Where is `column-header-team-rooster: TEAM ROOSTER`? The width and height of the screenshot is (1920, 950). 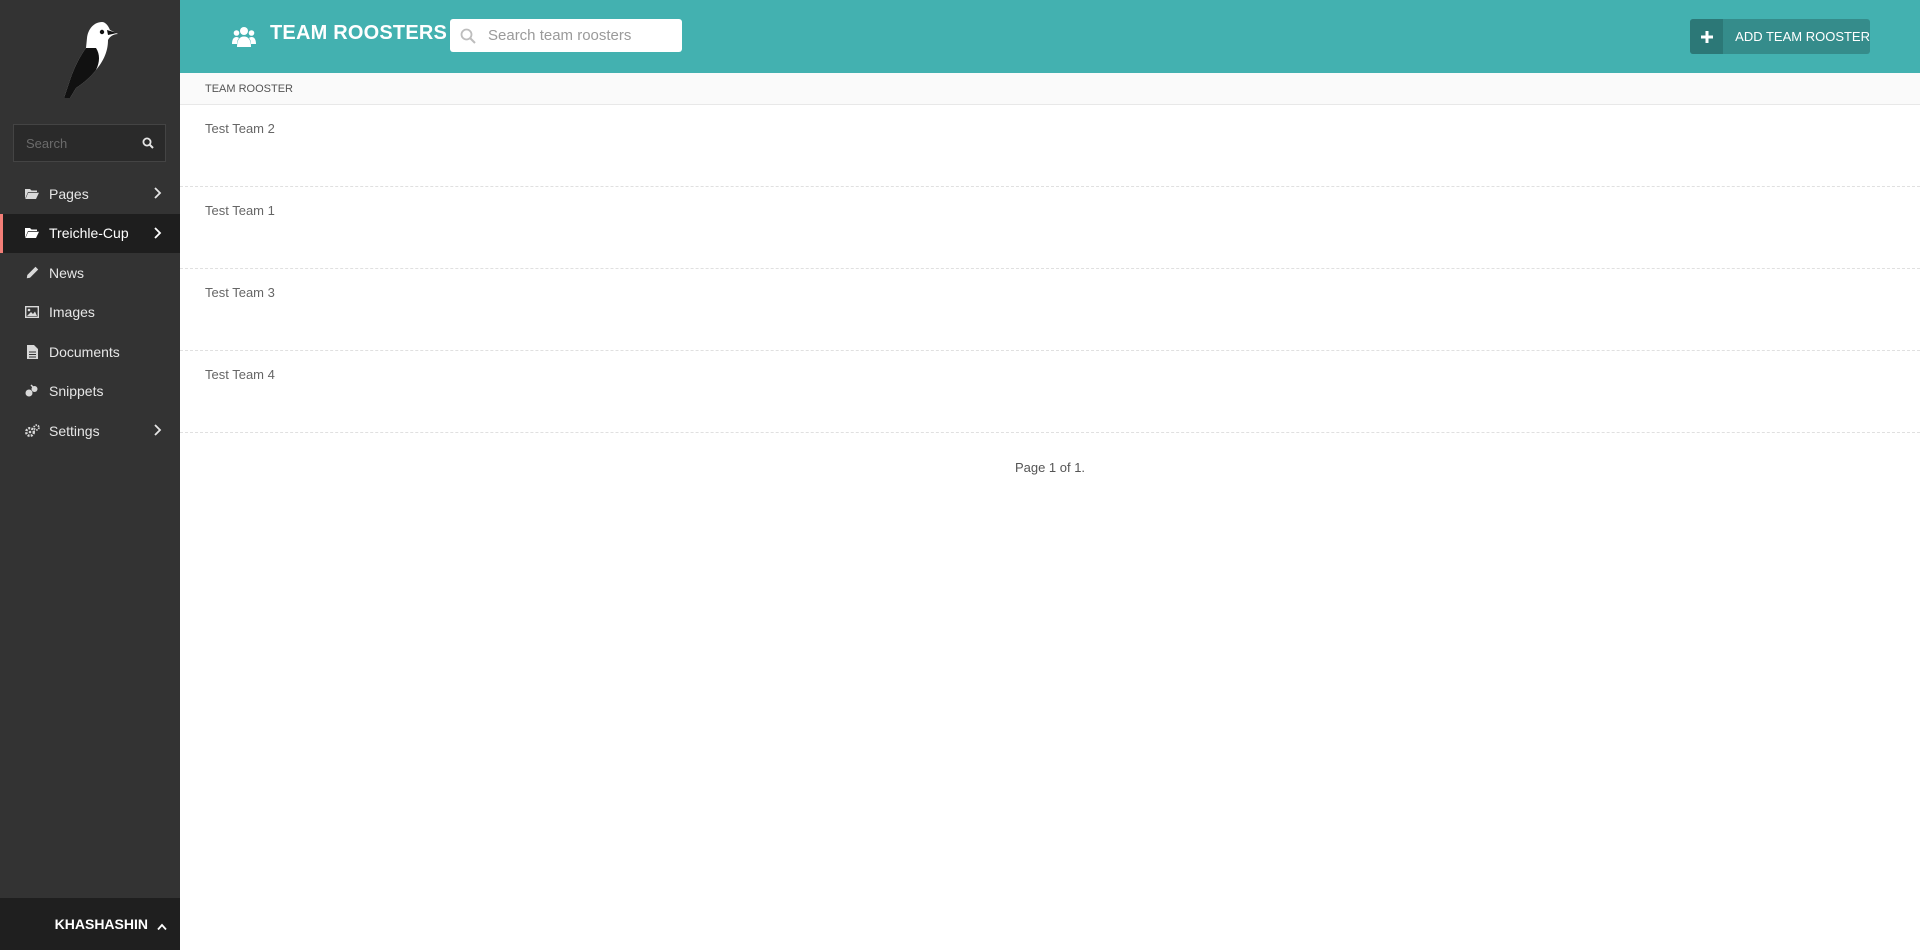 column-header-team-rooster: TEAM ROOSTER is located at coordinates (1050, 89).